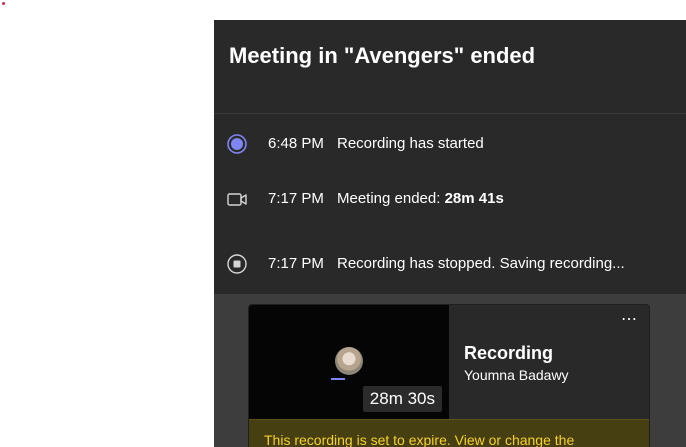 This screenshot has height=447, width=686. I want to click on stop-icon, so click(237, 264).